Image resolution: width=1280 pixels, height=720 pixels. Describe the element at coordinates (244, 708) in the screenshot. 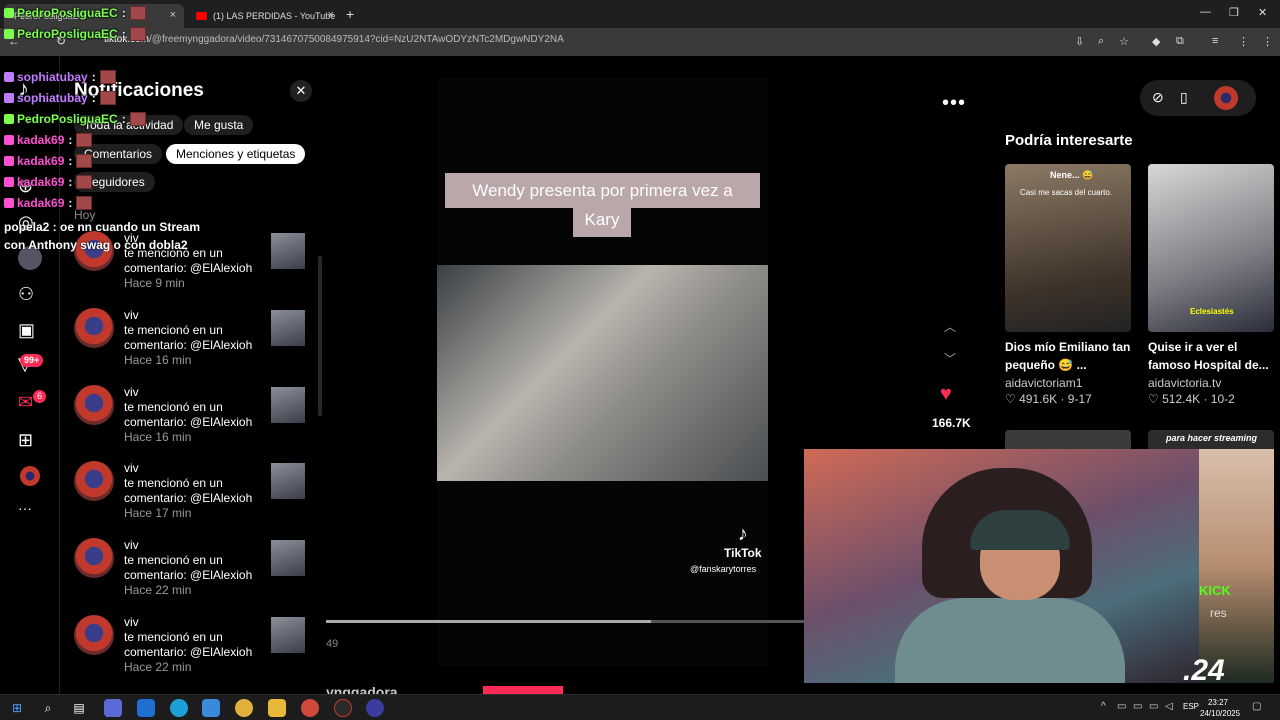

I see `chrome-icon` at that location.